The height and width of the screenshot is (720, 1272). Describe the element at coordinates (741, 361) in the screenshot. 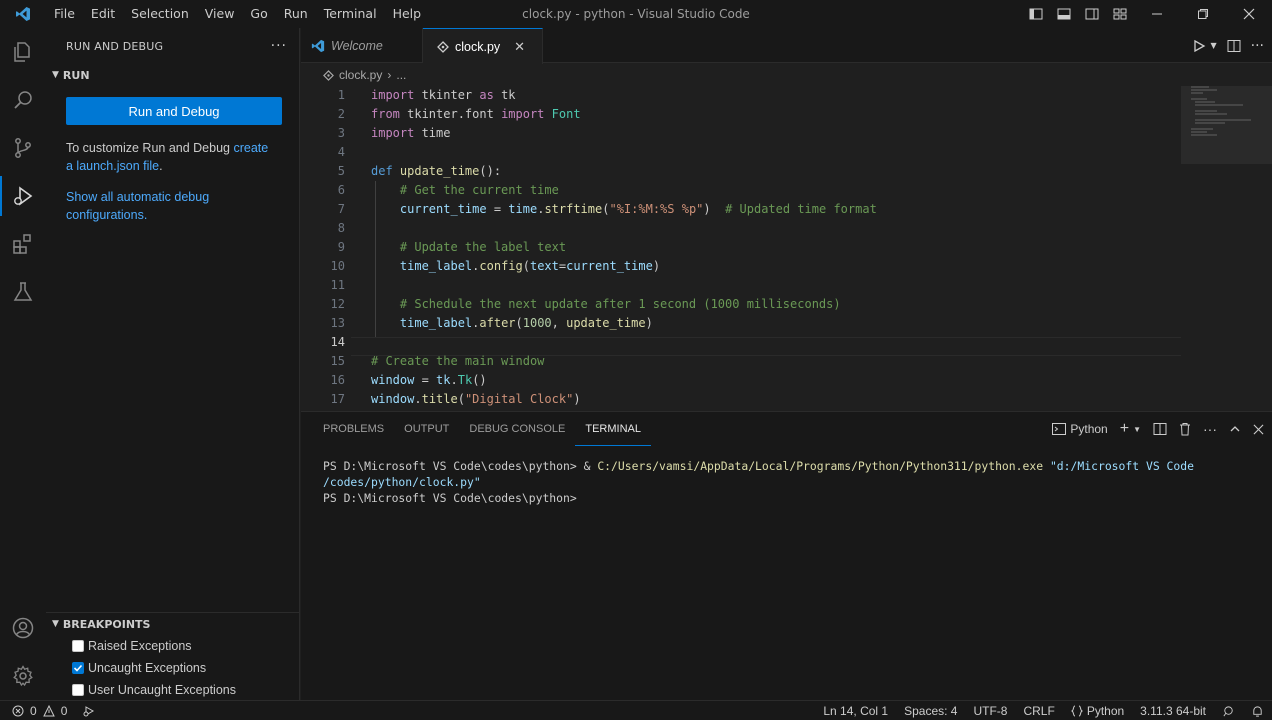

I see `code-line: 15 # Create the main window` at that location.